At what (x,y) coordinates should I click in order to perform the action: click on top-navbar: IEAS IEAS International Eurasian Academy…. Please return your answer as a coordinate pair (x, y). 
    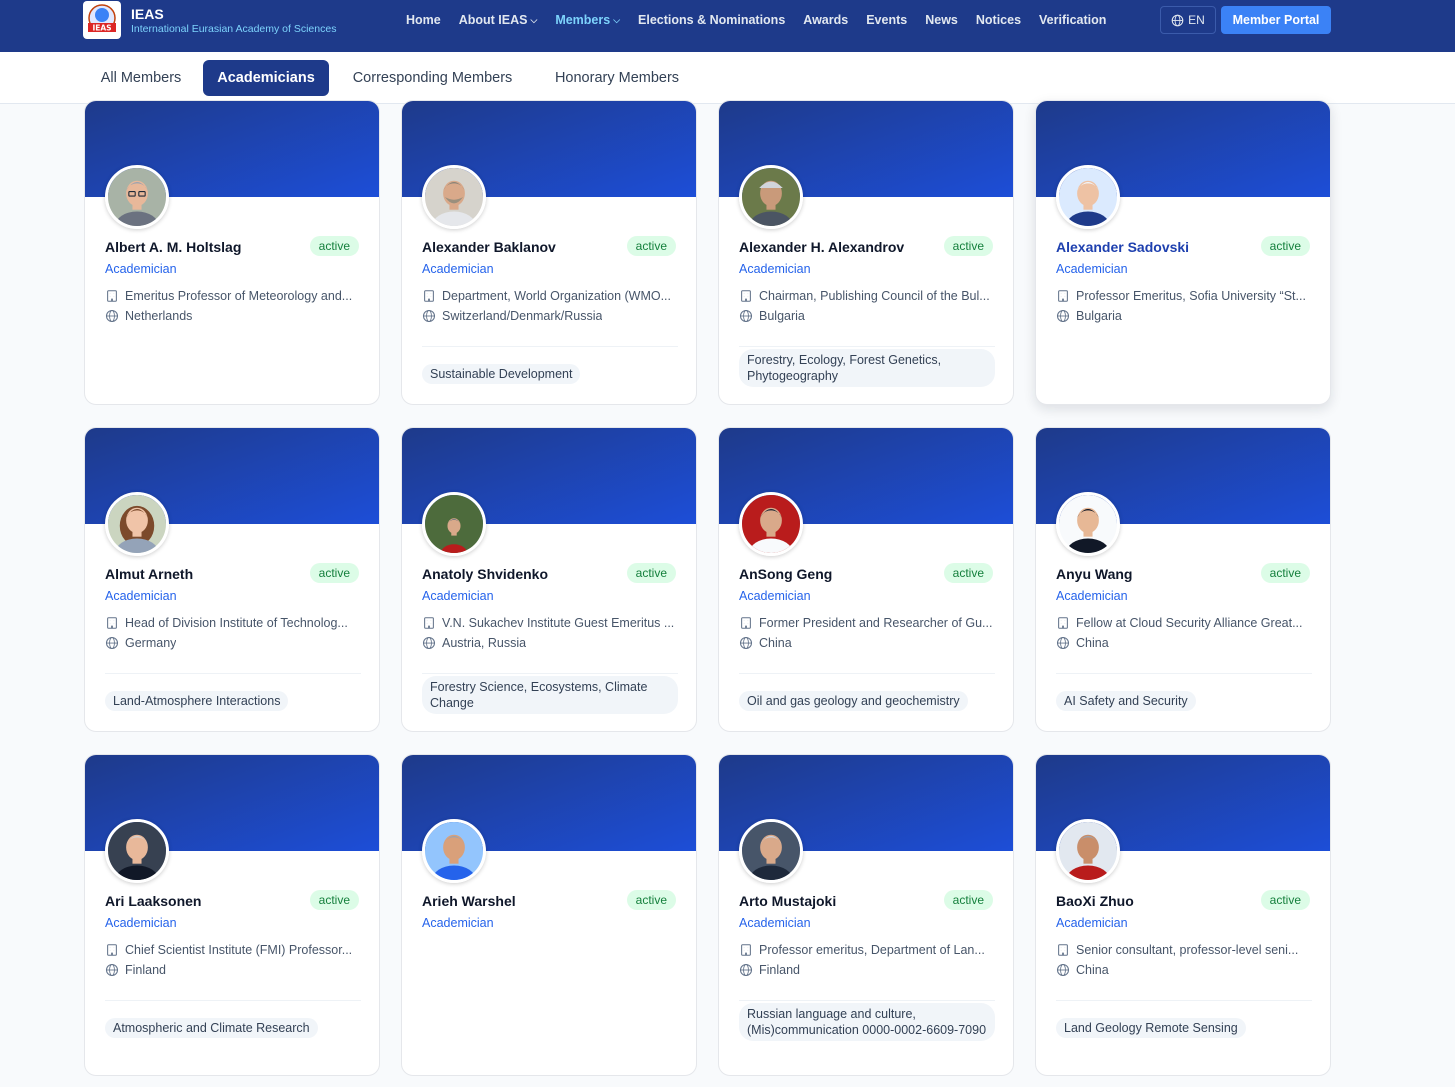
    Looking at the image, I should click on (727, 26).